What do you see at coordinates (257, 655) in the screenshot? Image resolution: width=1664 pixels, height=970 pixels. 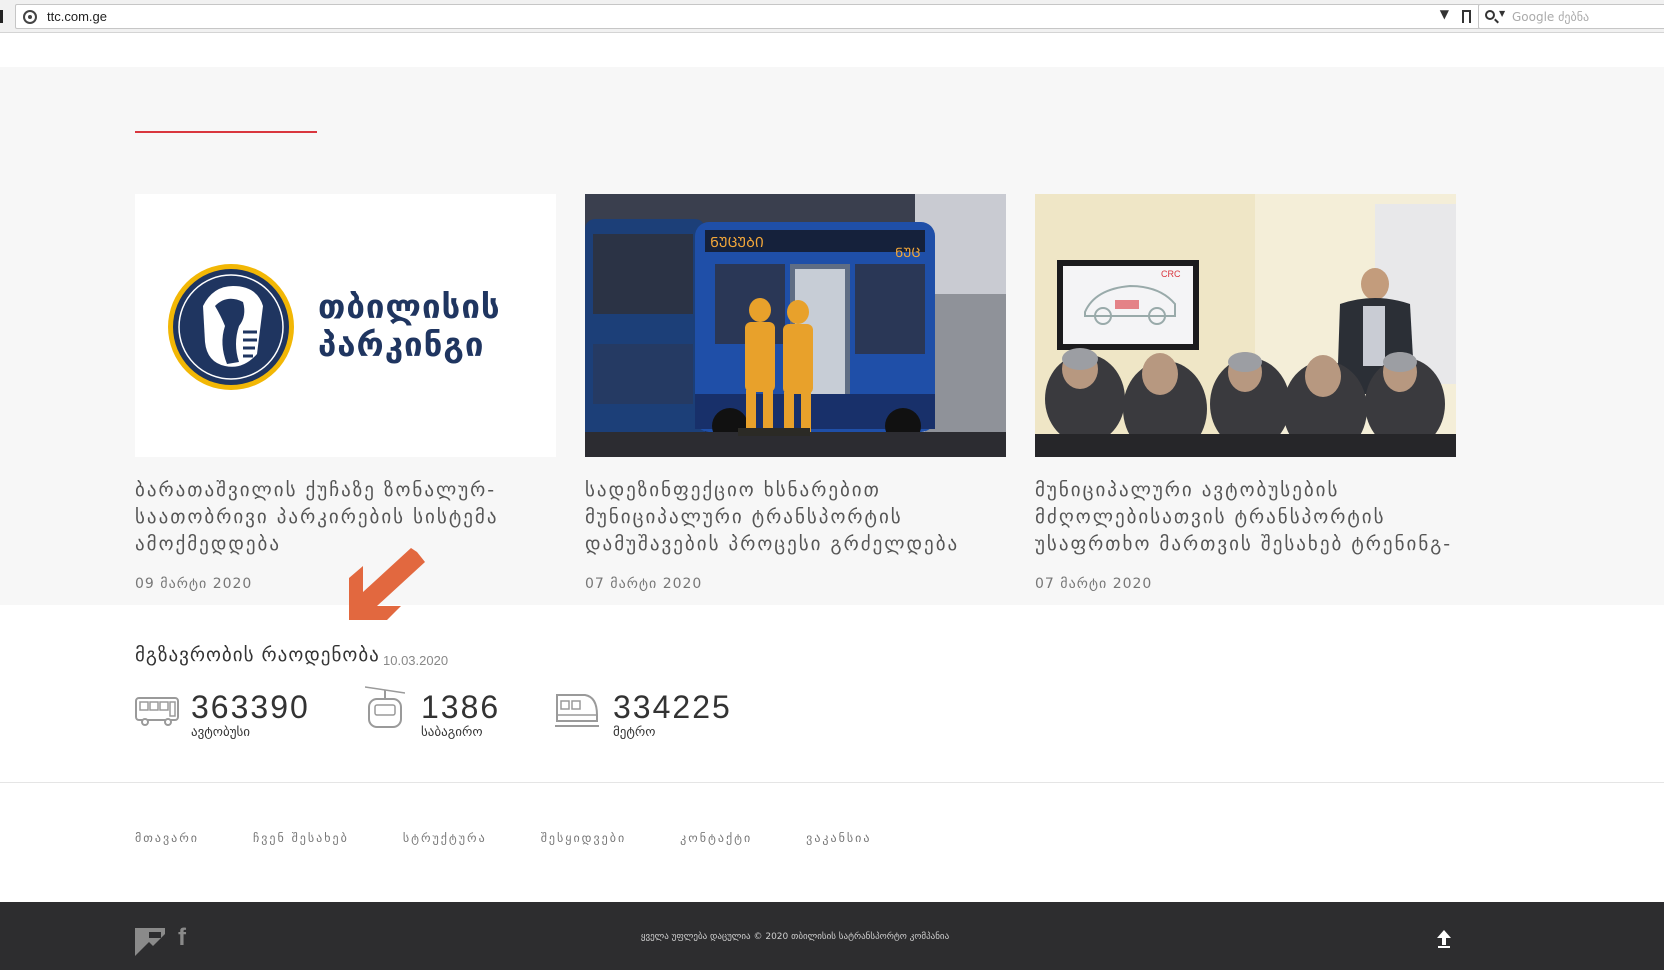 I see `stats-title: მგზავრობის რაოდენობა` at bounding box center [257, 655].